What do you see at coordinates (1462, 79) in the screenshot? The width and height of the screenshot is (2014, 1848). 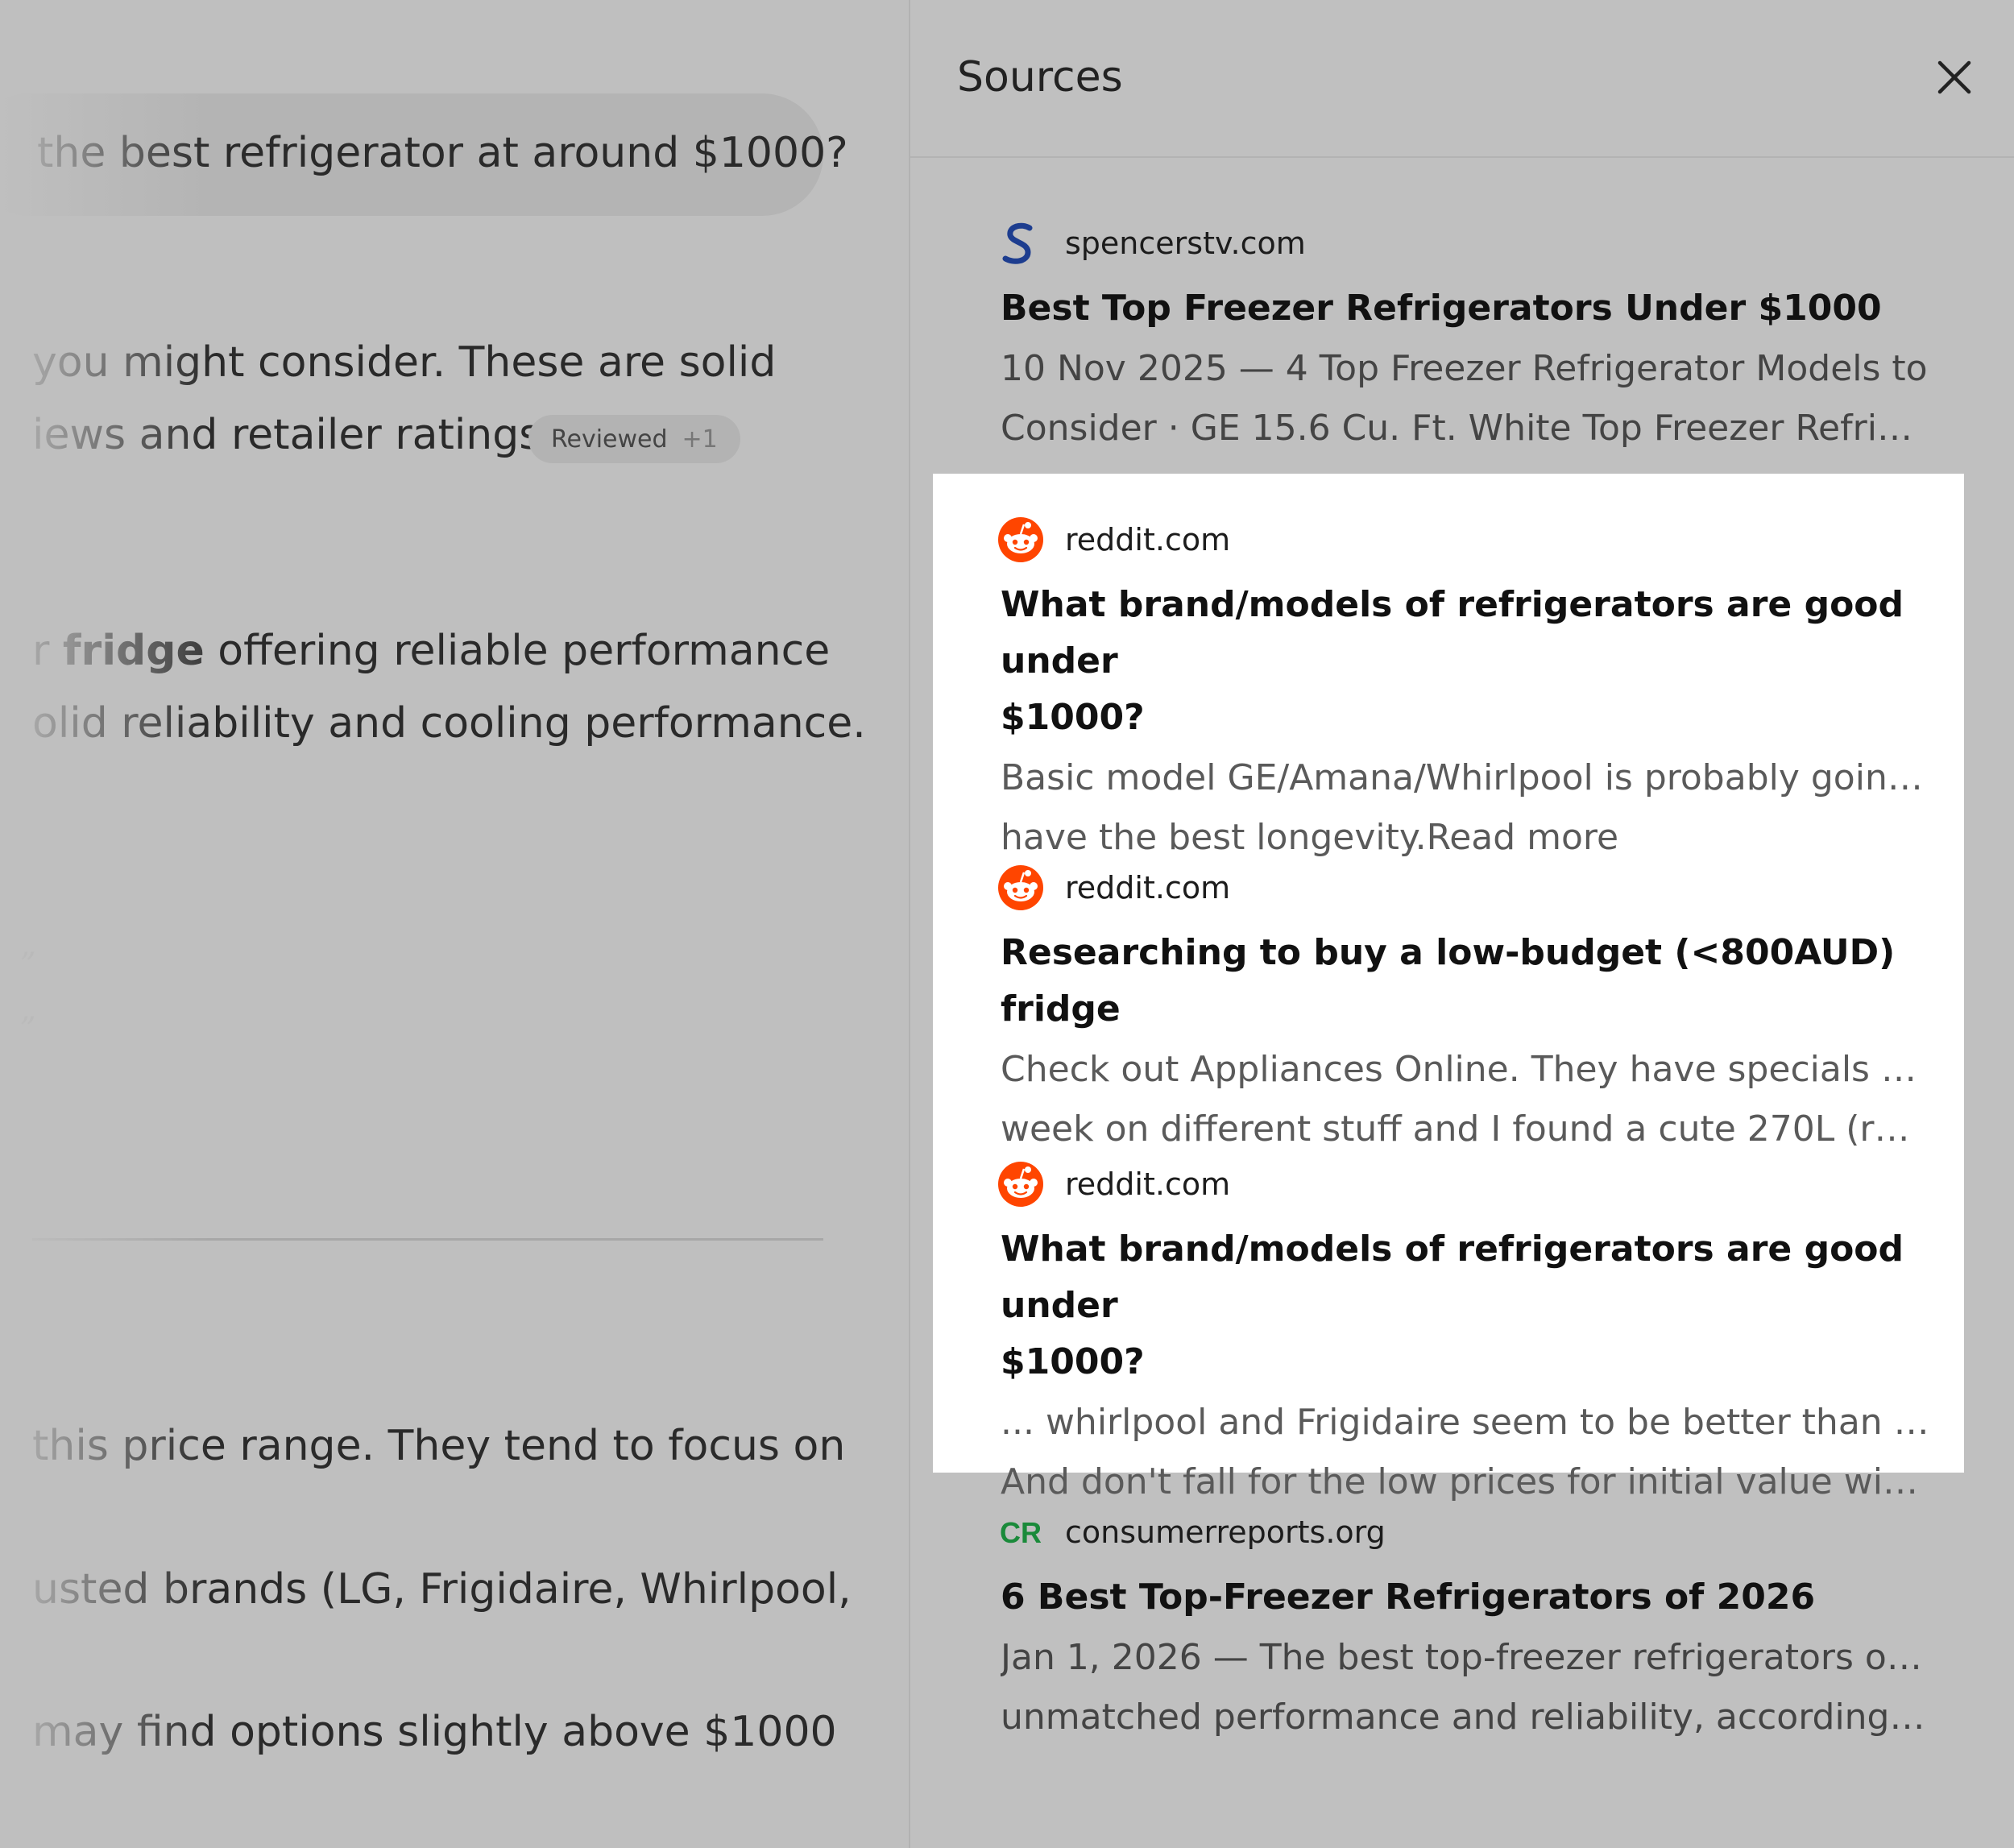 I see `sources-panel-header: Sources` at bounding box center [1462, 79].